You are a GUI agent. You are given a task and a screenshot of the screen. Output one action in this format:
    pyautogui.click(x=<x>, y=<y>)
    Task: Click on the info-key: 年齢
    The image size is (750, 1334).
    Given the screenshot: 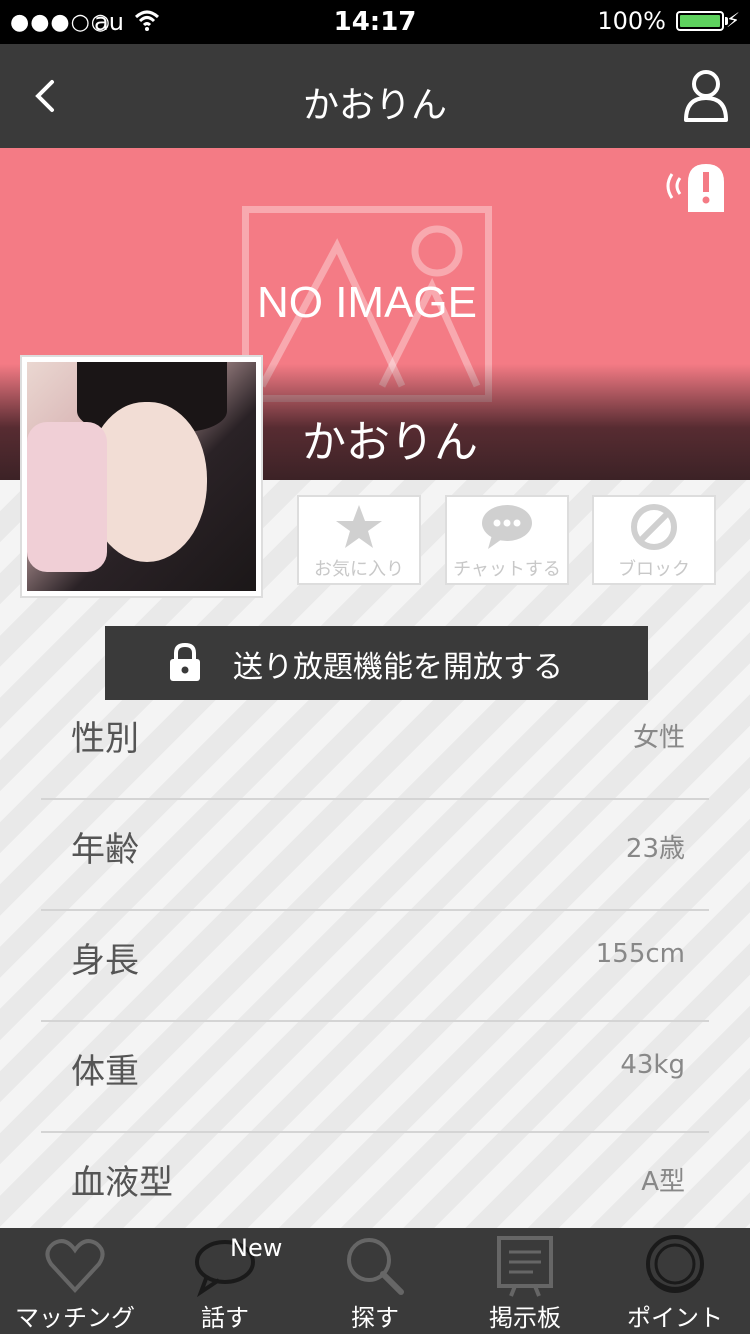 What is the action you would take?
    pyautogui.click(x=105, y=850)
    